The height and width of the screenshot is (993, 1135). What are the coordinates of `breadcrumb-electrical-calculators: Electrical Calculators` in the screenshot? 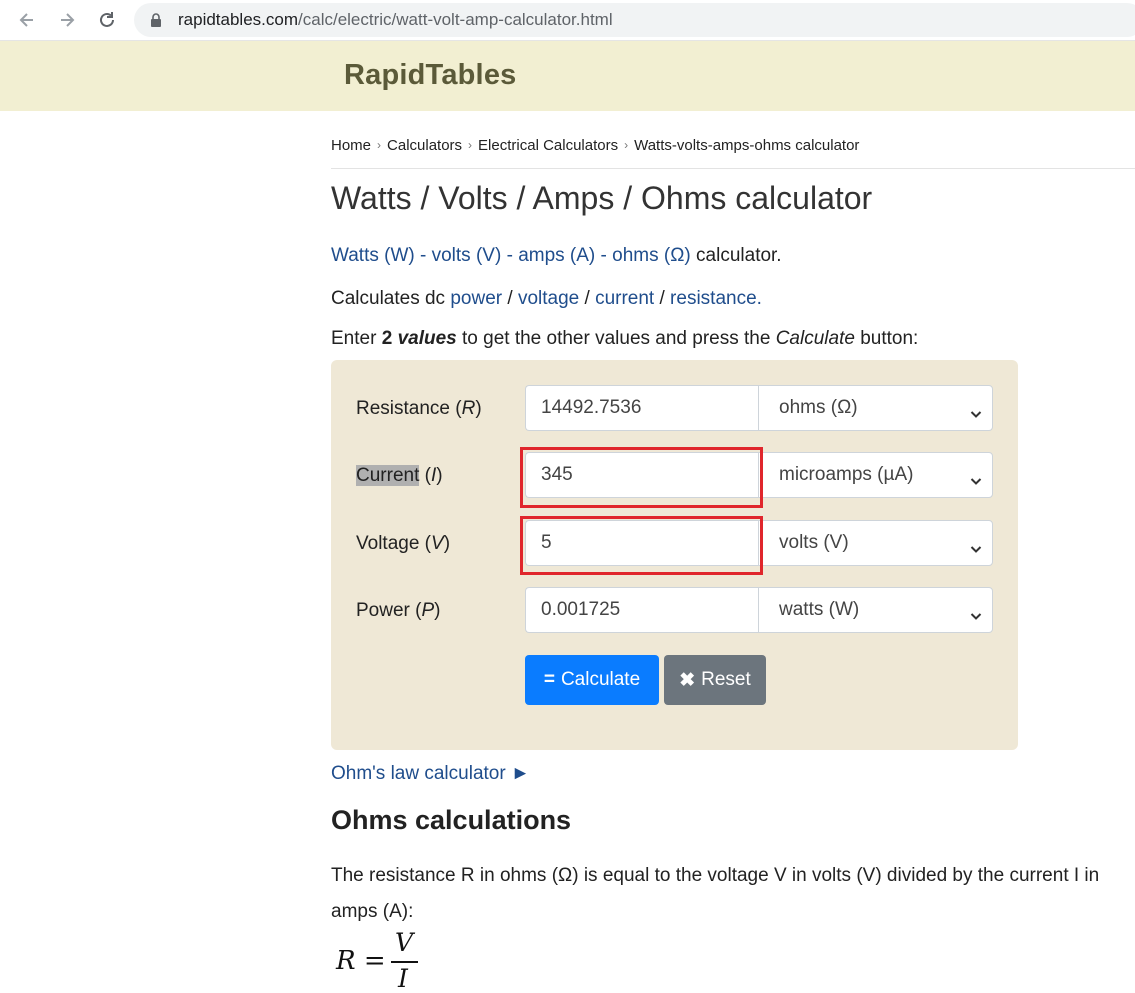 It's located at (548, 145).